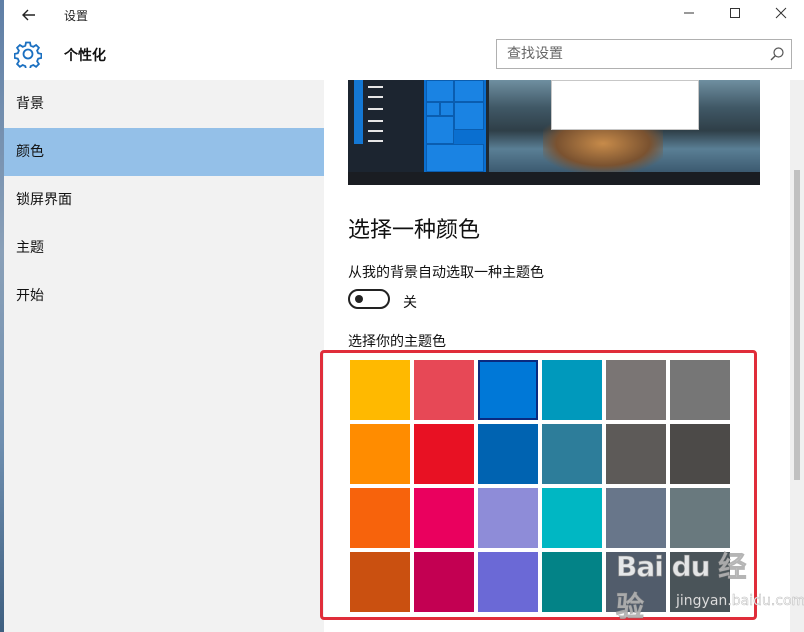  Describe the element at coordinates (85, 56) in the screenshot. I see `page-title: 个性化` at that location.